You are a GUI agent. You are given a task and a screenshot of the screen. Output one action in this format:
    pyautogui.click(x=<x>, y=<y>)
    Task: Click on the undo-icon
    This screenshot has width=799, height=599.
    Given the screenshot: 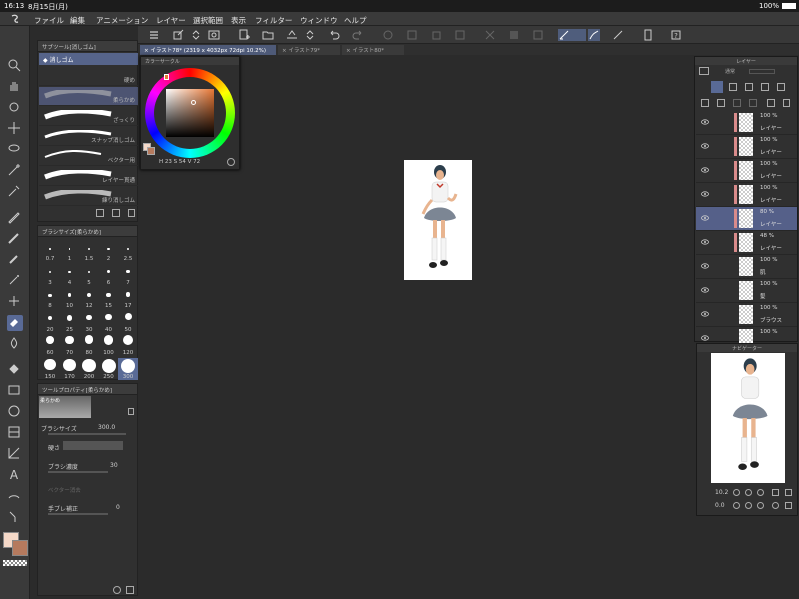 What is the action you would take?
    pyautogui.click(x=334, y=35)
    